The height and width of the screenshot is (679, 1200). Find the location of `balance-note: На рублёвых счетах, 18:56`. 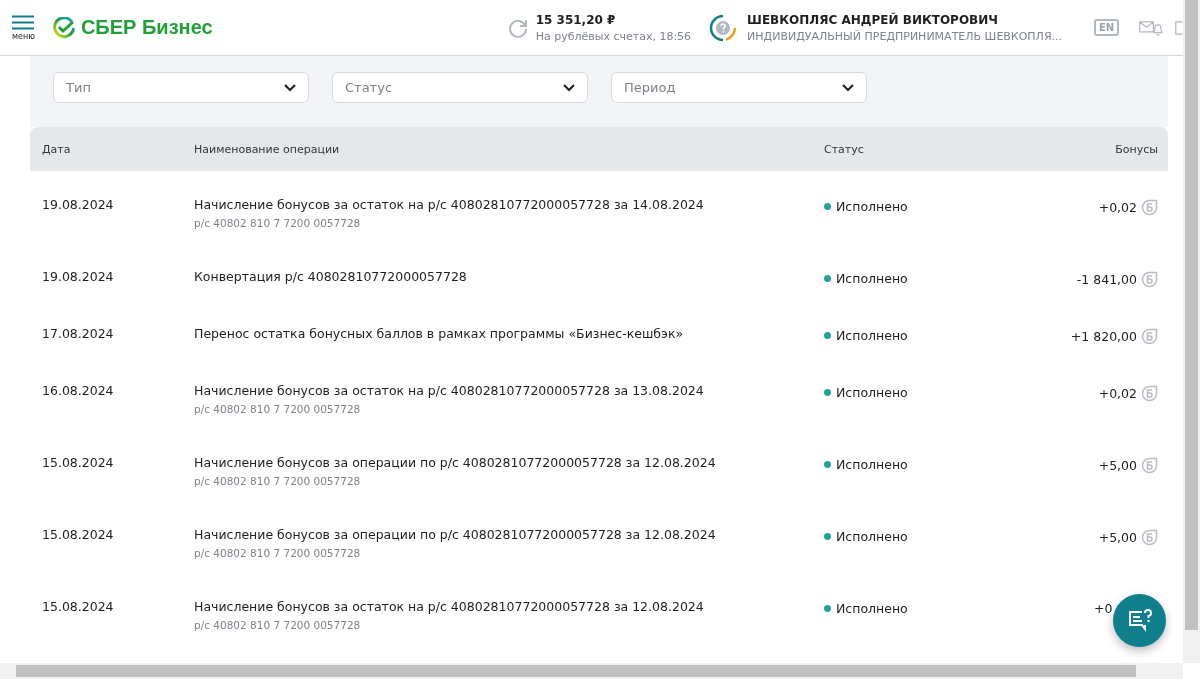

balance-note: На рублёвых счетах, 18:56 is located at coordinates (613, 36).